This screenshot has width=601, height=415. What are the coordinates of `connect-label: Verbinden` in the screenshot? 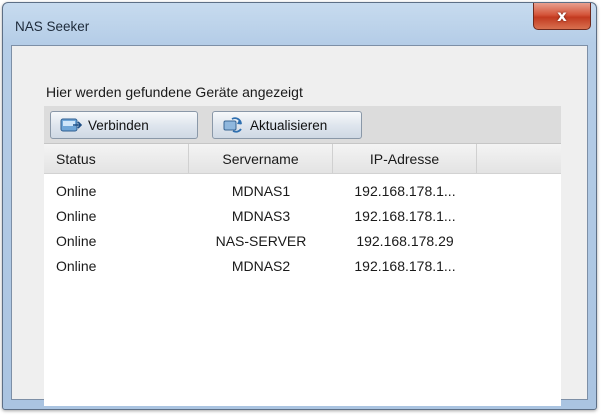 It's located at (118, 125).